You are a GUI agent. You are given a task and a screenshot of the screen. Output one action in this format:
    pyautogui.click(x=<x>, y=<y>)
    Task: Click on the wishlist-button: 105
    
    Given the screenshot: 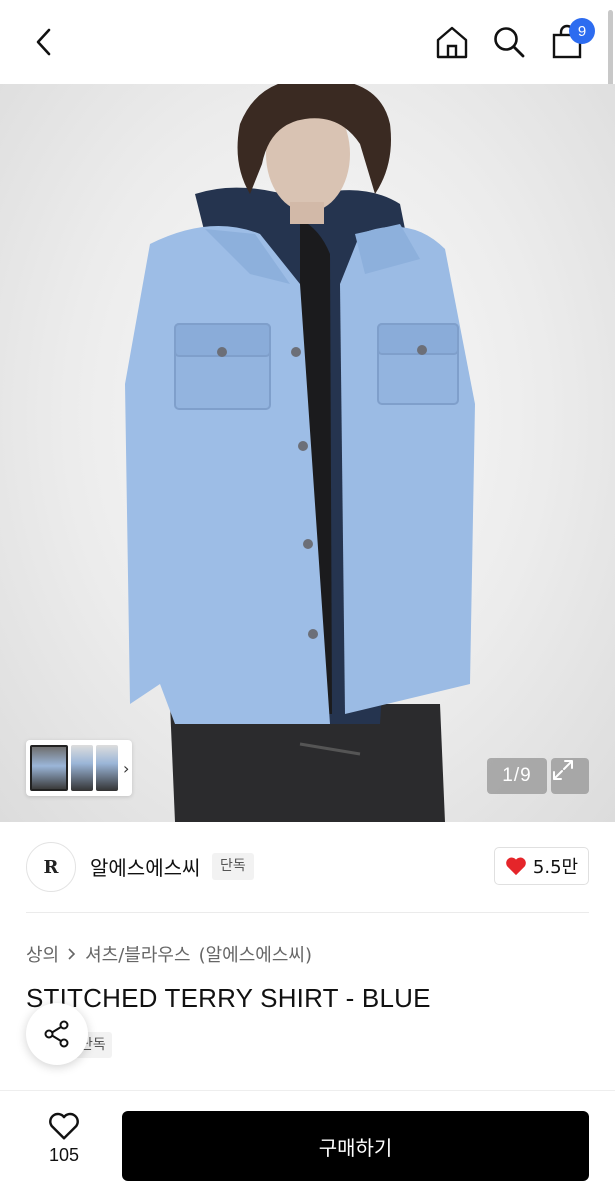 What is the action you would take?
    pyautogui.click(x=64, y=1143)
    